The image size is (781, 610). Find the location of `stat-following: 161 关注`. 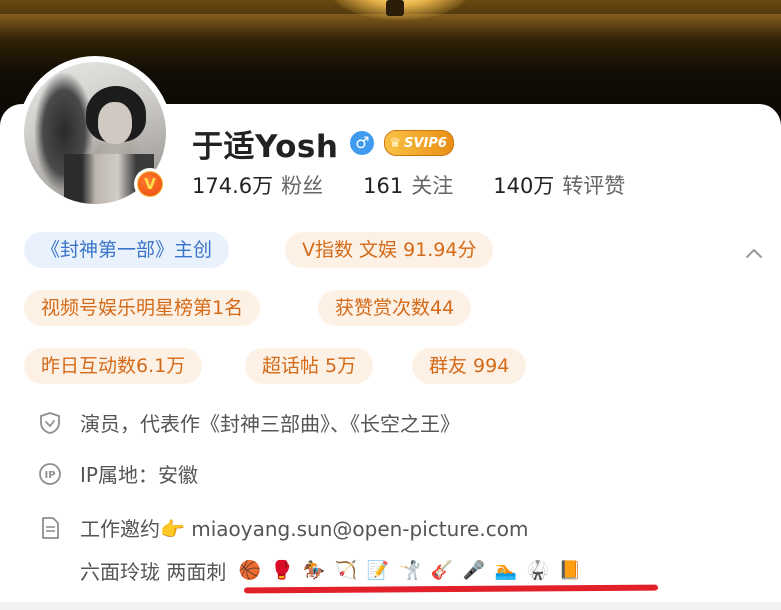

stat-following: 161 关注 is located at coordinates (408, 185).